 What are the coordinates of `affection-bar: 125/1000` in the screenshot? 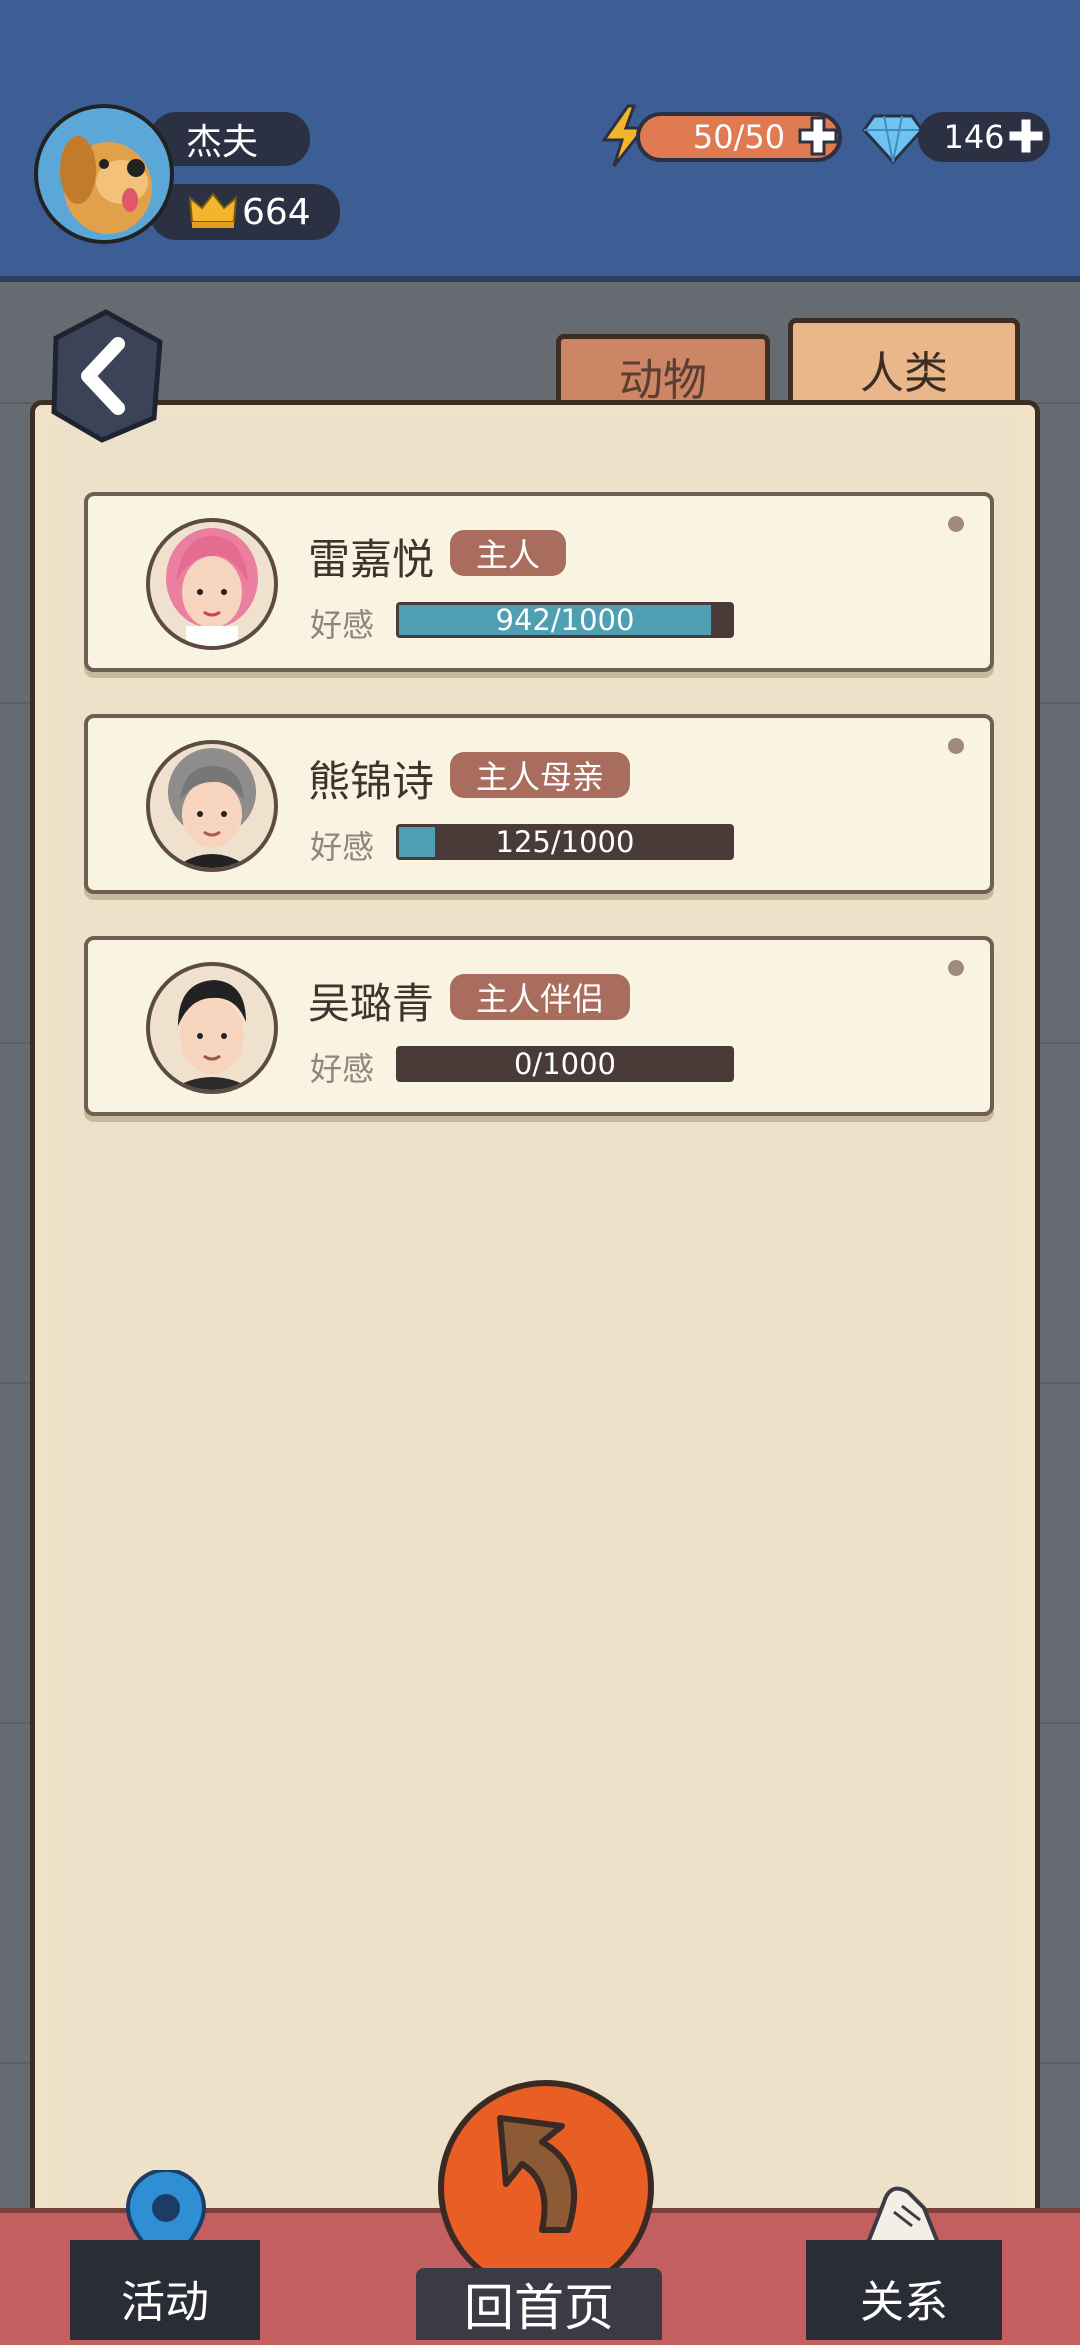 It's located at (565, 842).